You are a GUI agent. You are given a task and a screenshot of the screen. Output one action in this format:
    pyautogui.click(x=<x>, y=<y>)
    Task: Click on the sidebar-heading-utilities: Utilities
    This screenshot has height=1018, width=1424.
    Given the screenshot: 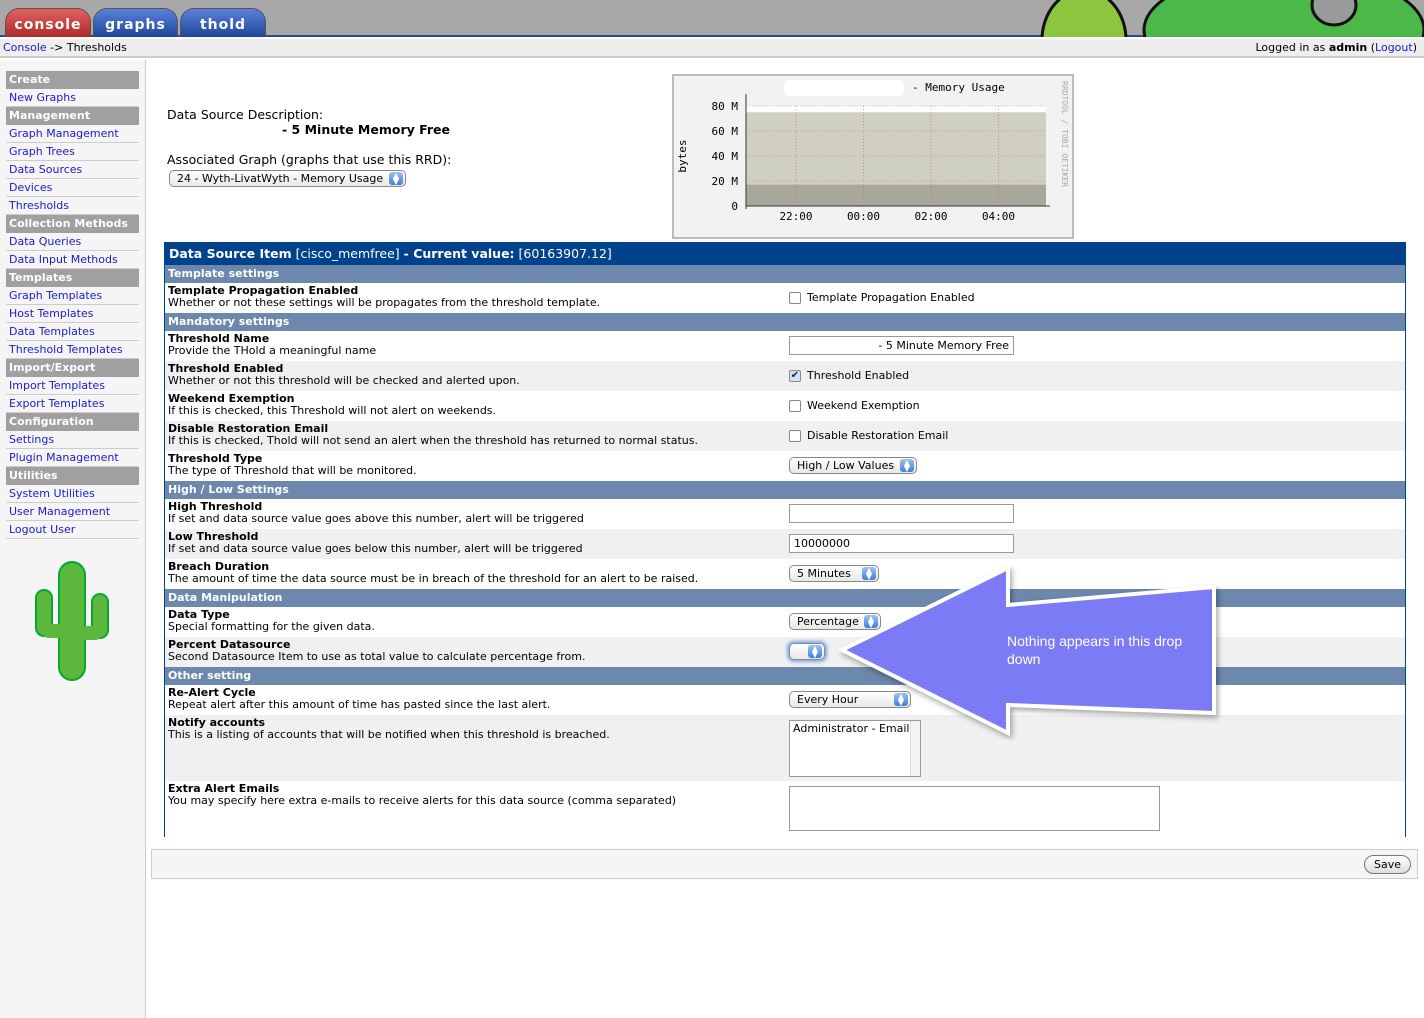 What is the action you would take?
    pyautogui.click(x=72, y=476)
    